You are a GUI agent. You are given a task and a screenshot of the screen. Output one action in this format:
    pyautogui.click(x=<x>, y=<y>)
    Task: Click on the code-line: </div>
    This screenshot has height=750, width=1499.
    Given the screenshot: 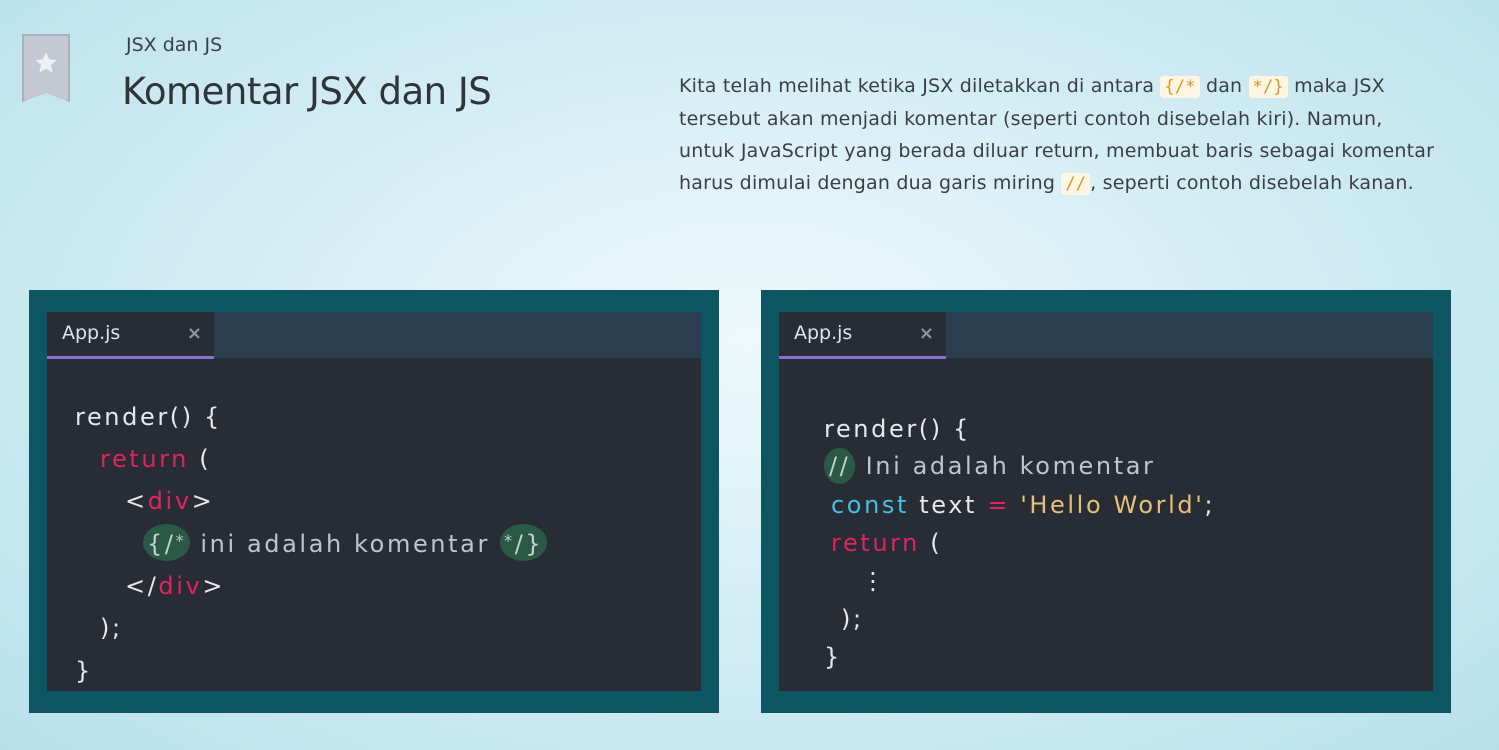 What is the action you would take?
    pyautogui.click(x=175, y=586)
    